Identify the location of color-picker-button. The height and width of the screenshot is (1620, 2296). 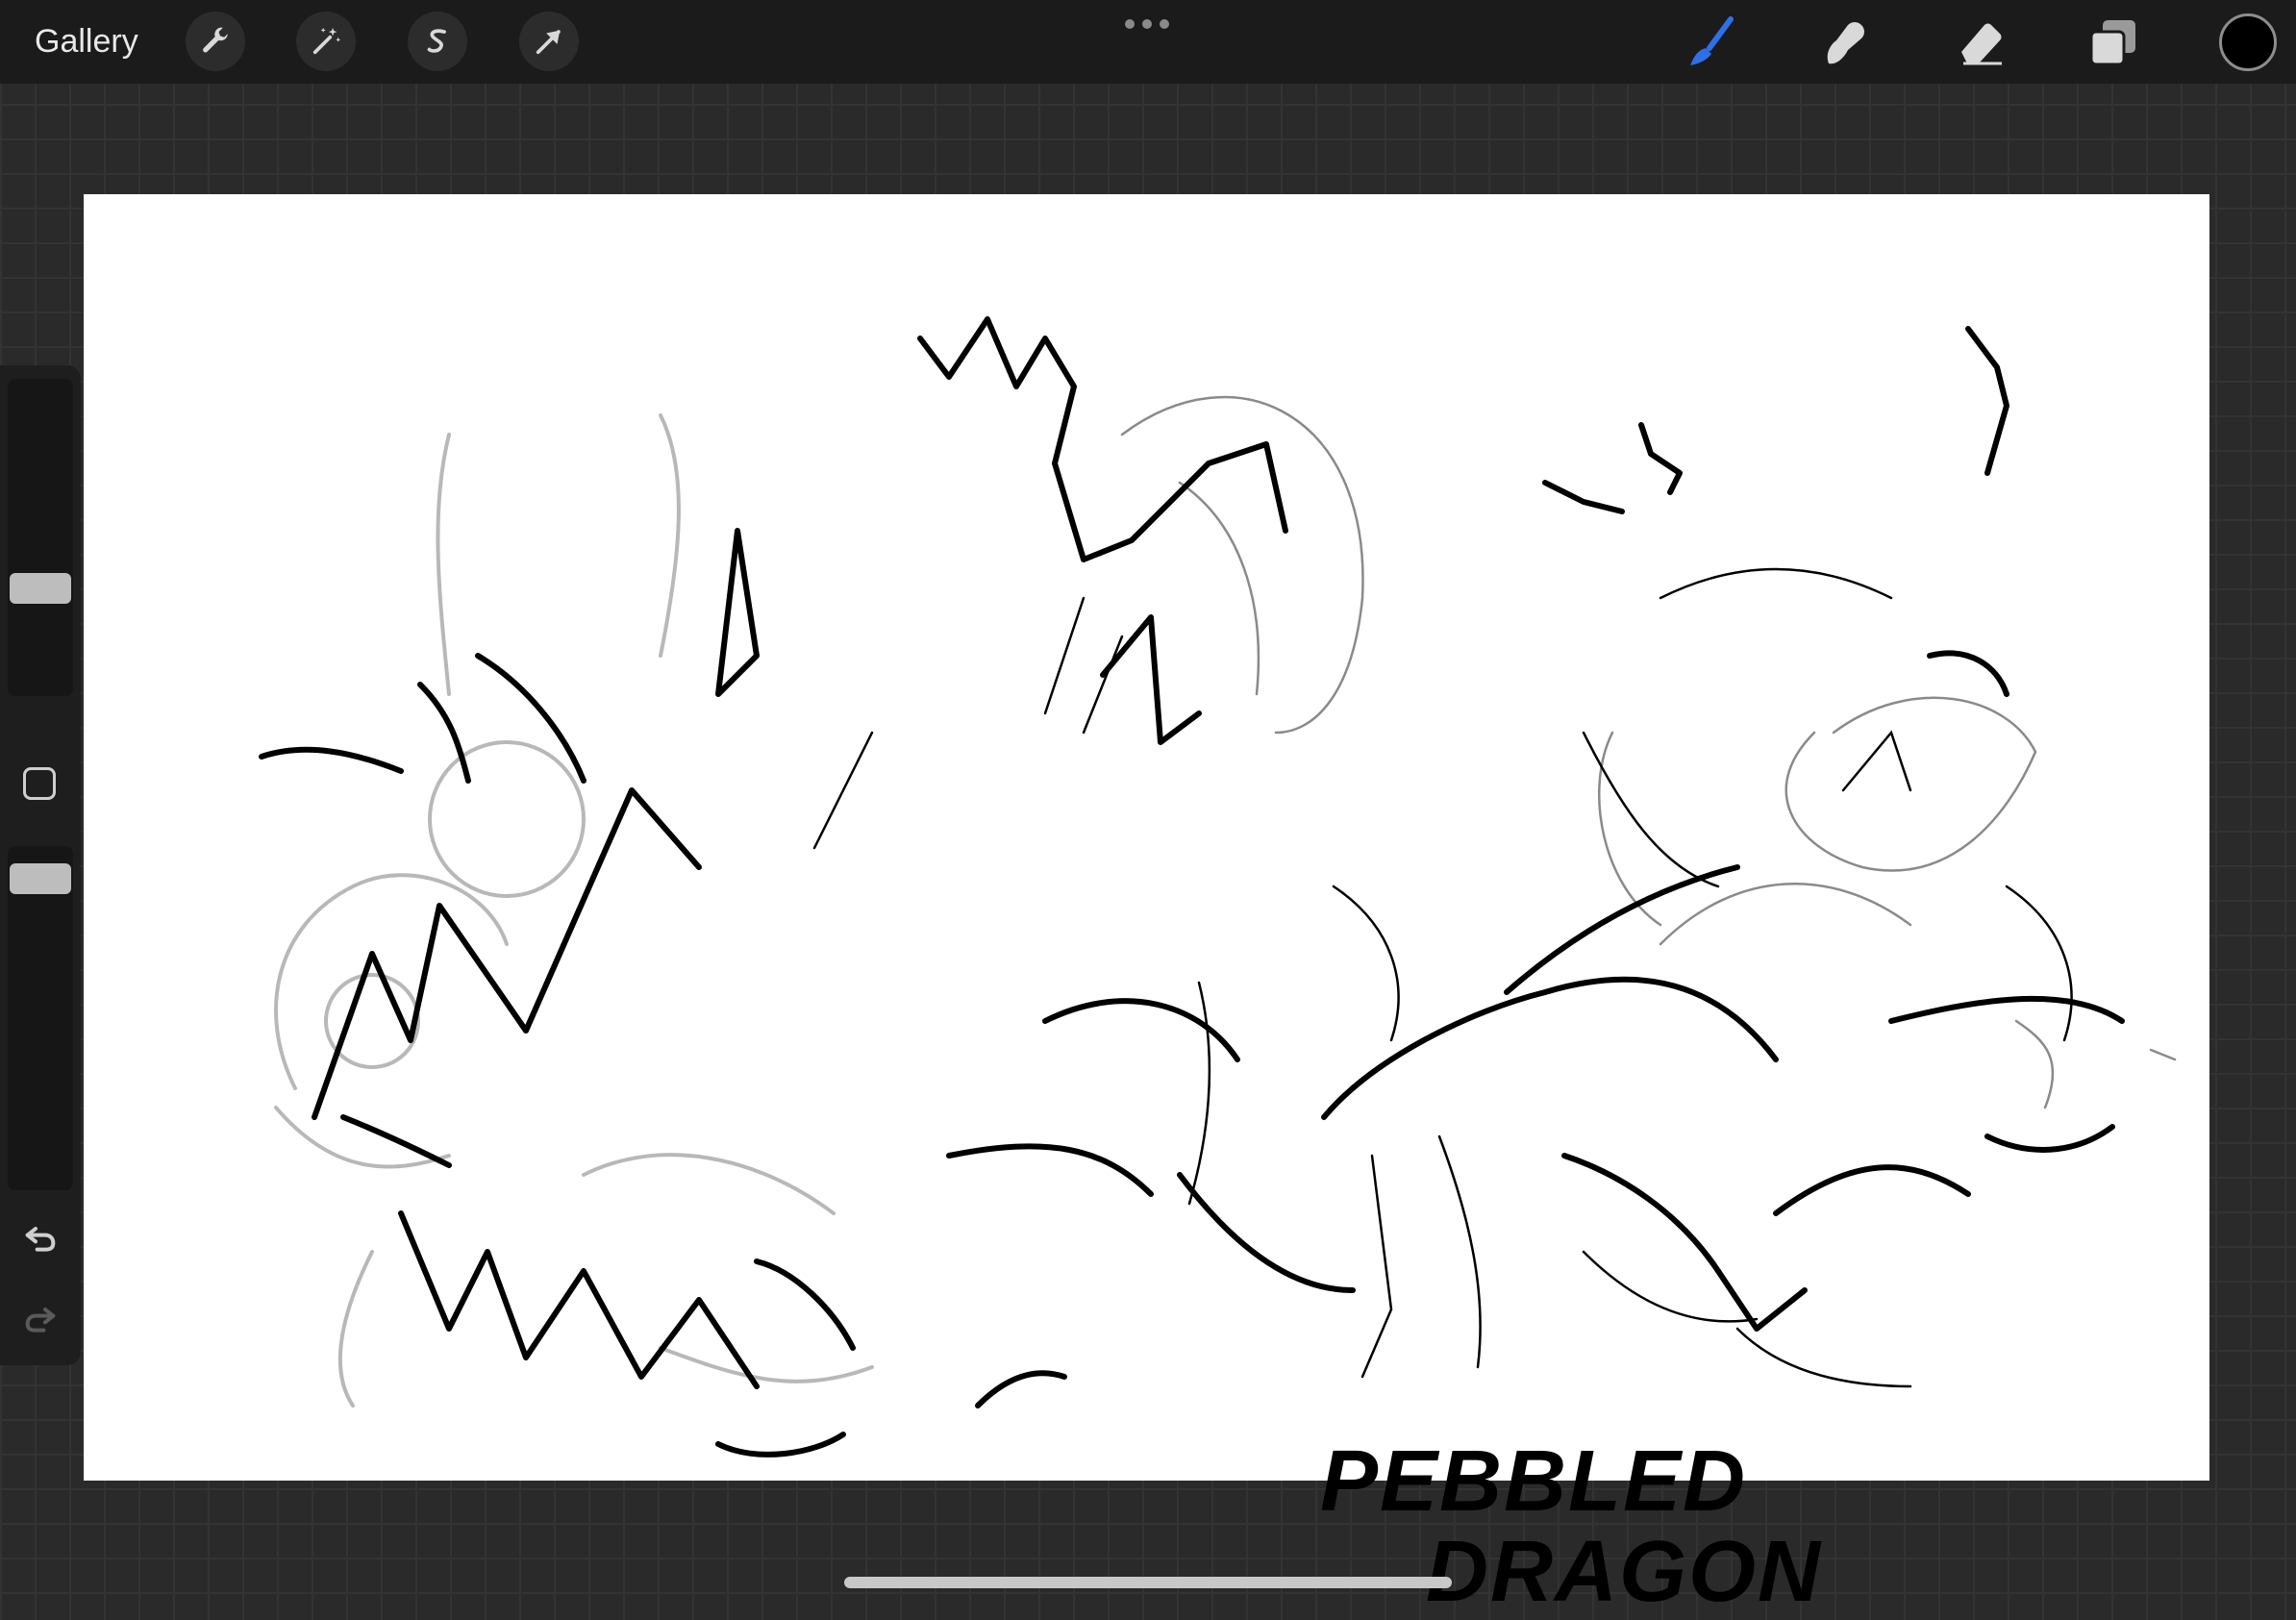
(2248, 42).